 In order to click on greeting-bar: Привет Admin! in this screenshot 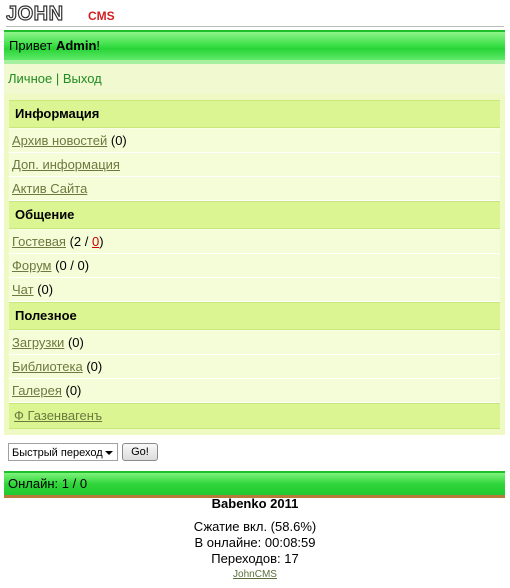, I will do `click(254, 45)`.